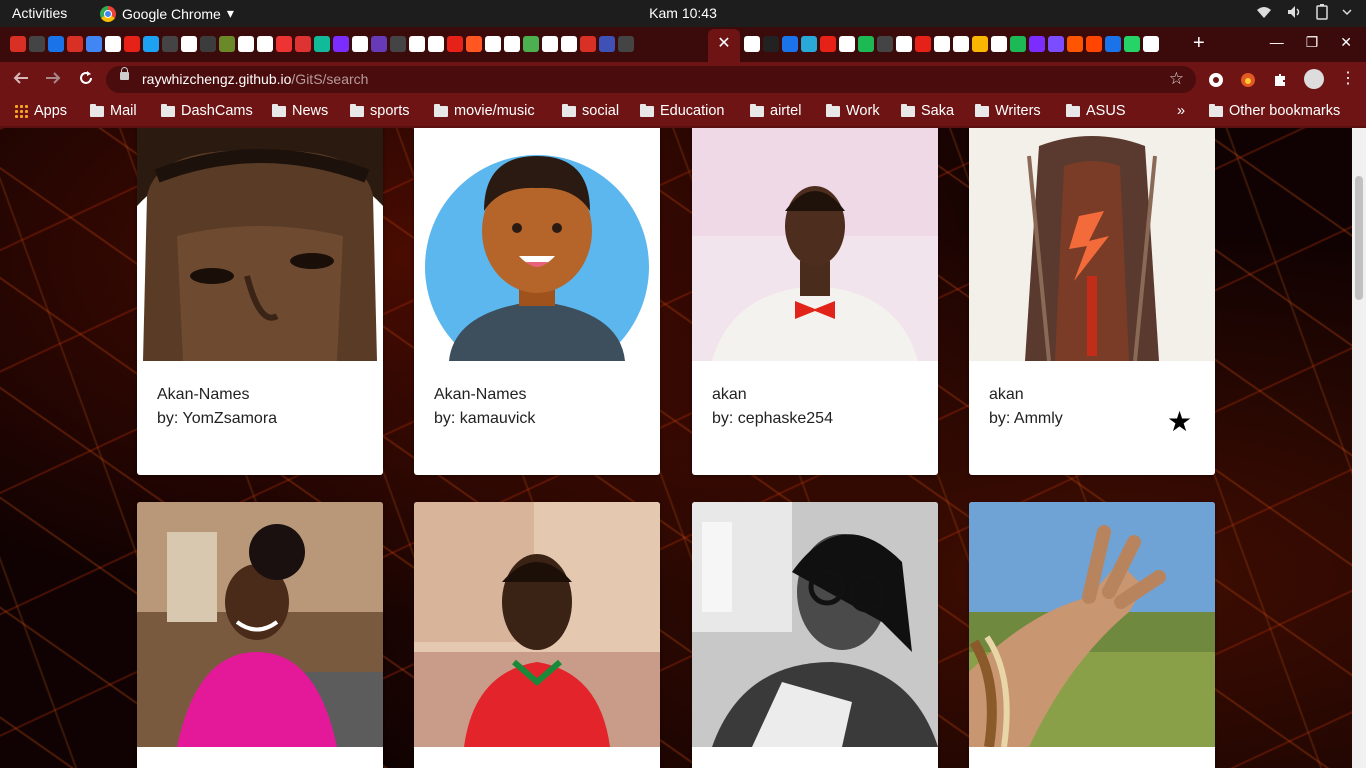 The image size is (1366, 768). What do you see at coordinates (167, 13) in the screenshot?
I see `app-menu: Google Chrome ▾` at bounding box center [167, 13].